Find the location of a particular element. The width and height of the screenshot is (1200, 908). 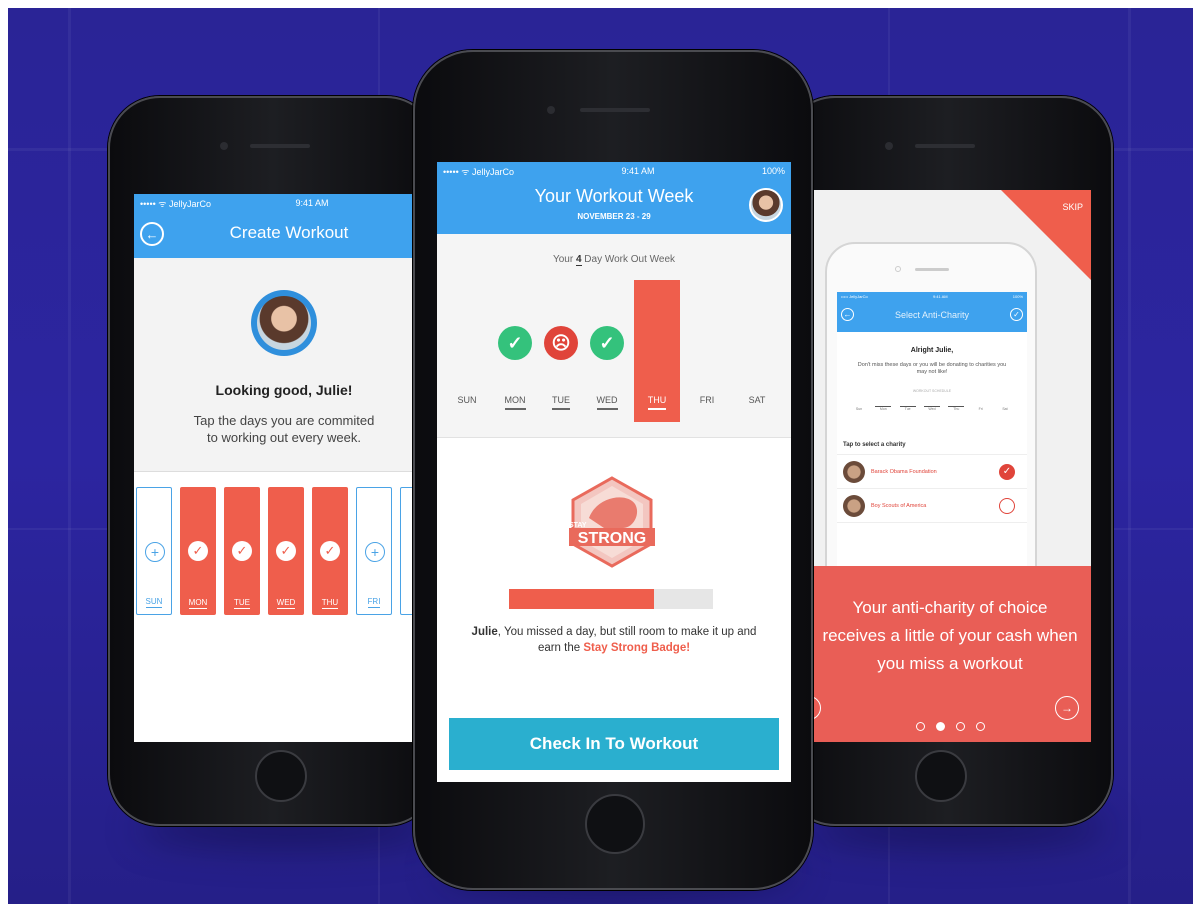

weekday-mon: MON is located at coordinates (515, 402).